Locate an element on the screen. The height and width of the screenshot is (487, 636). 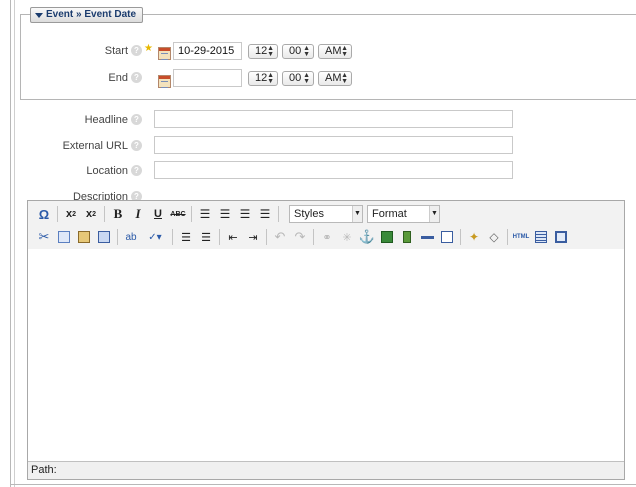
fullscreen-icon is located at coordinates (561, 237).